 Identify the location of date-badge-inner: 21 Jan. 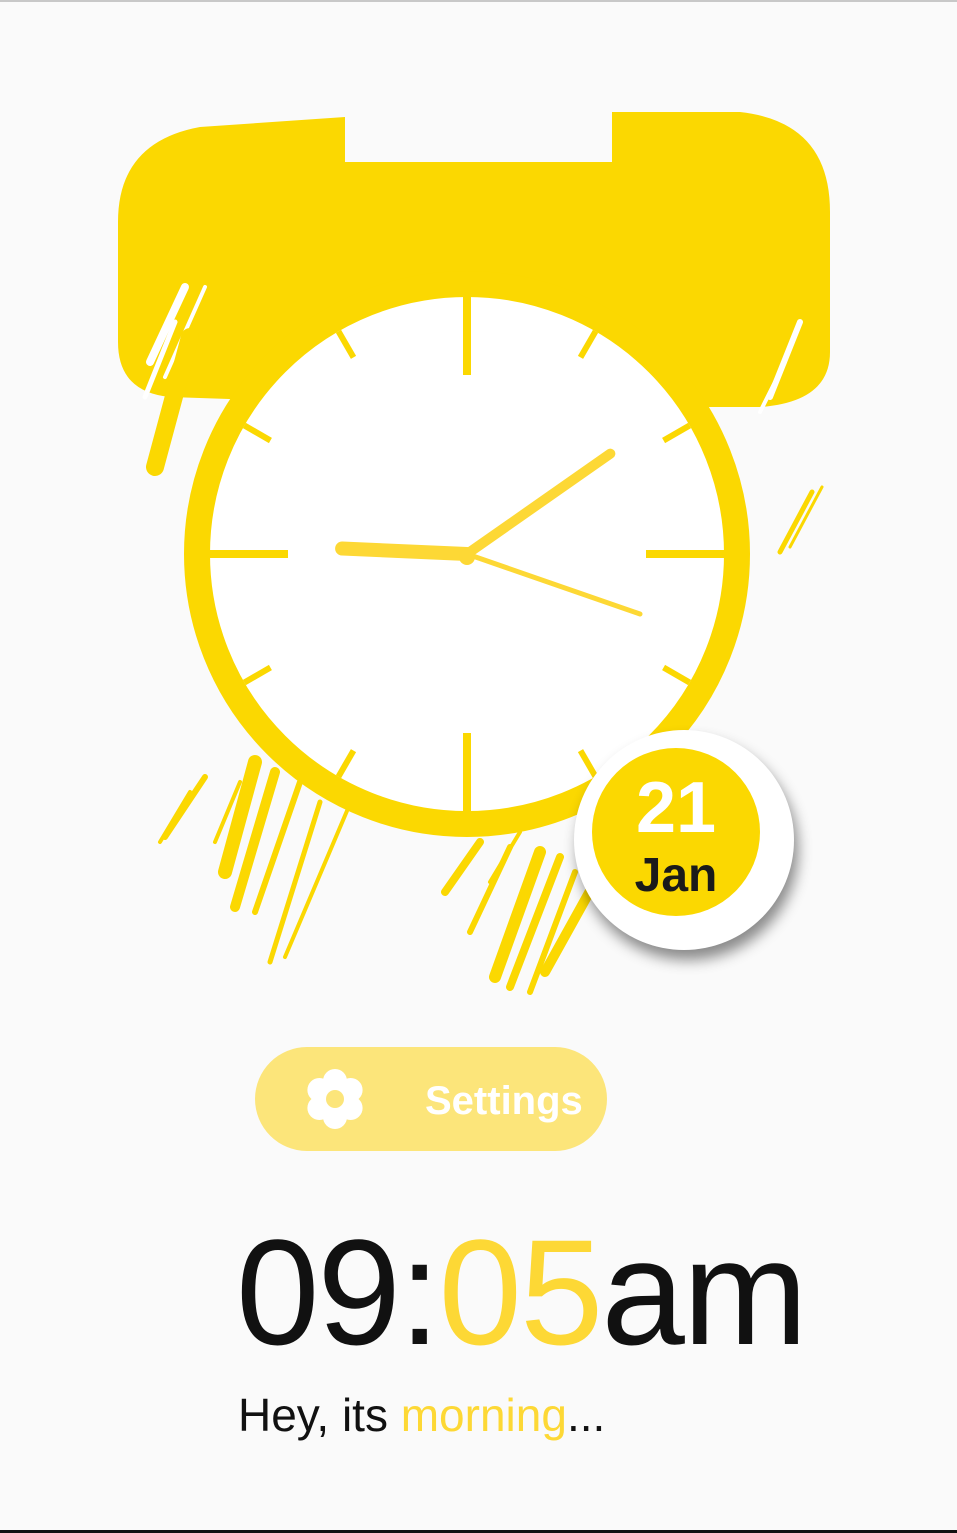
(676, 832).